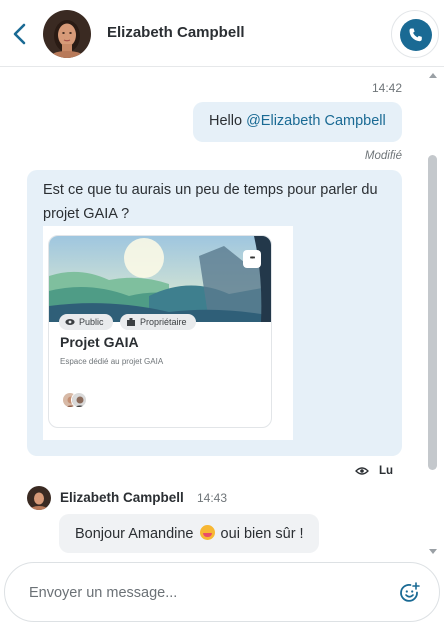  I want to click on emoji-add-icon, so click(410, 592).